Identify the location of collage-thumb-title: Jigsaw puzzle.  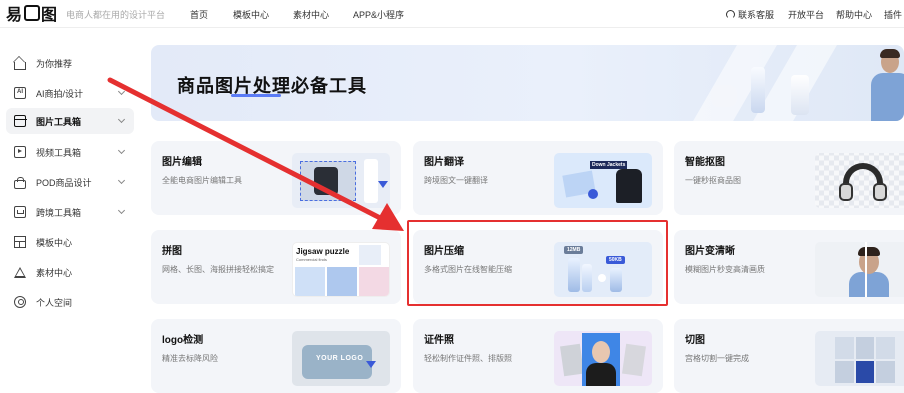
(323, 251).